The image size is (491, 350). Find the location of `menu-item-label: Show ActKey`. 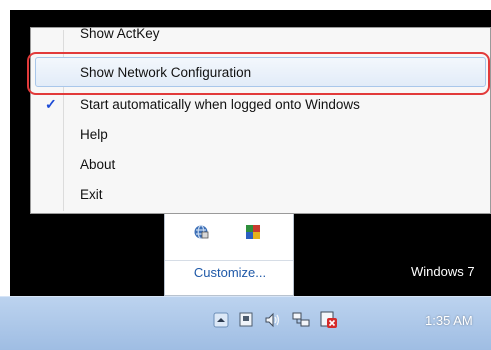

menu-item-label: Show ActKey is located at coordinates (120, 33).